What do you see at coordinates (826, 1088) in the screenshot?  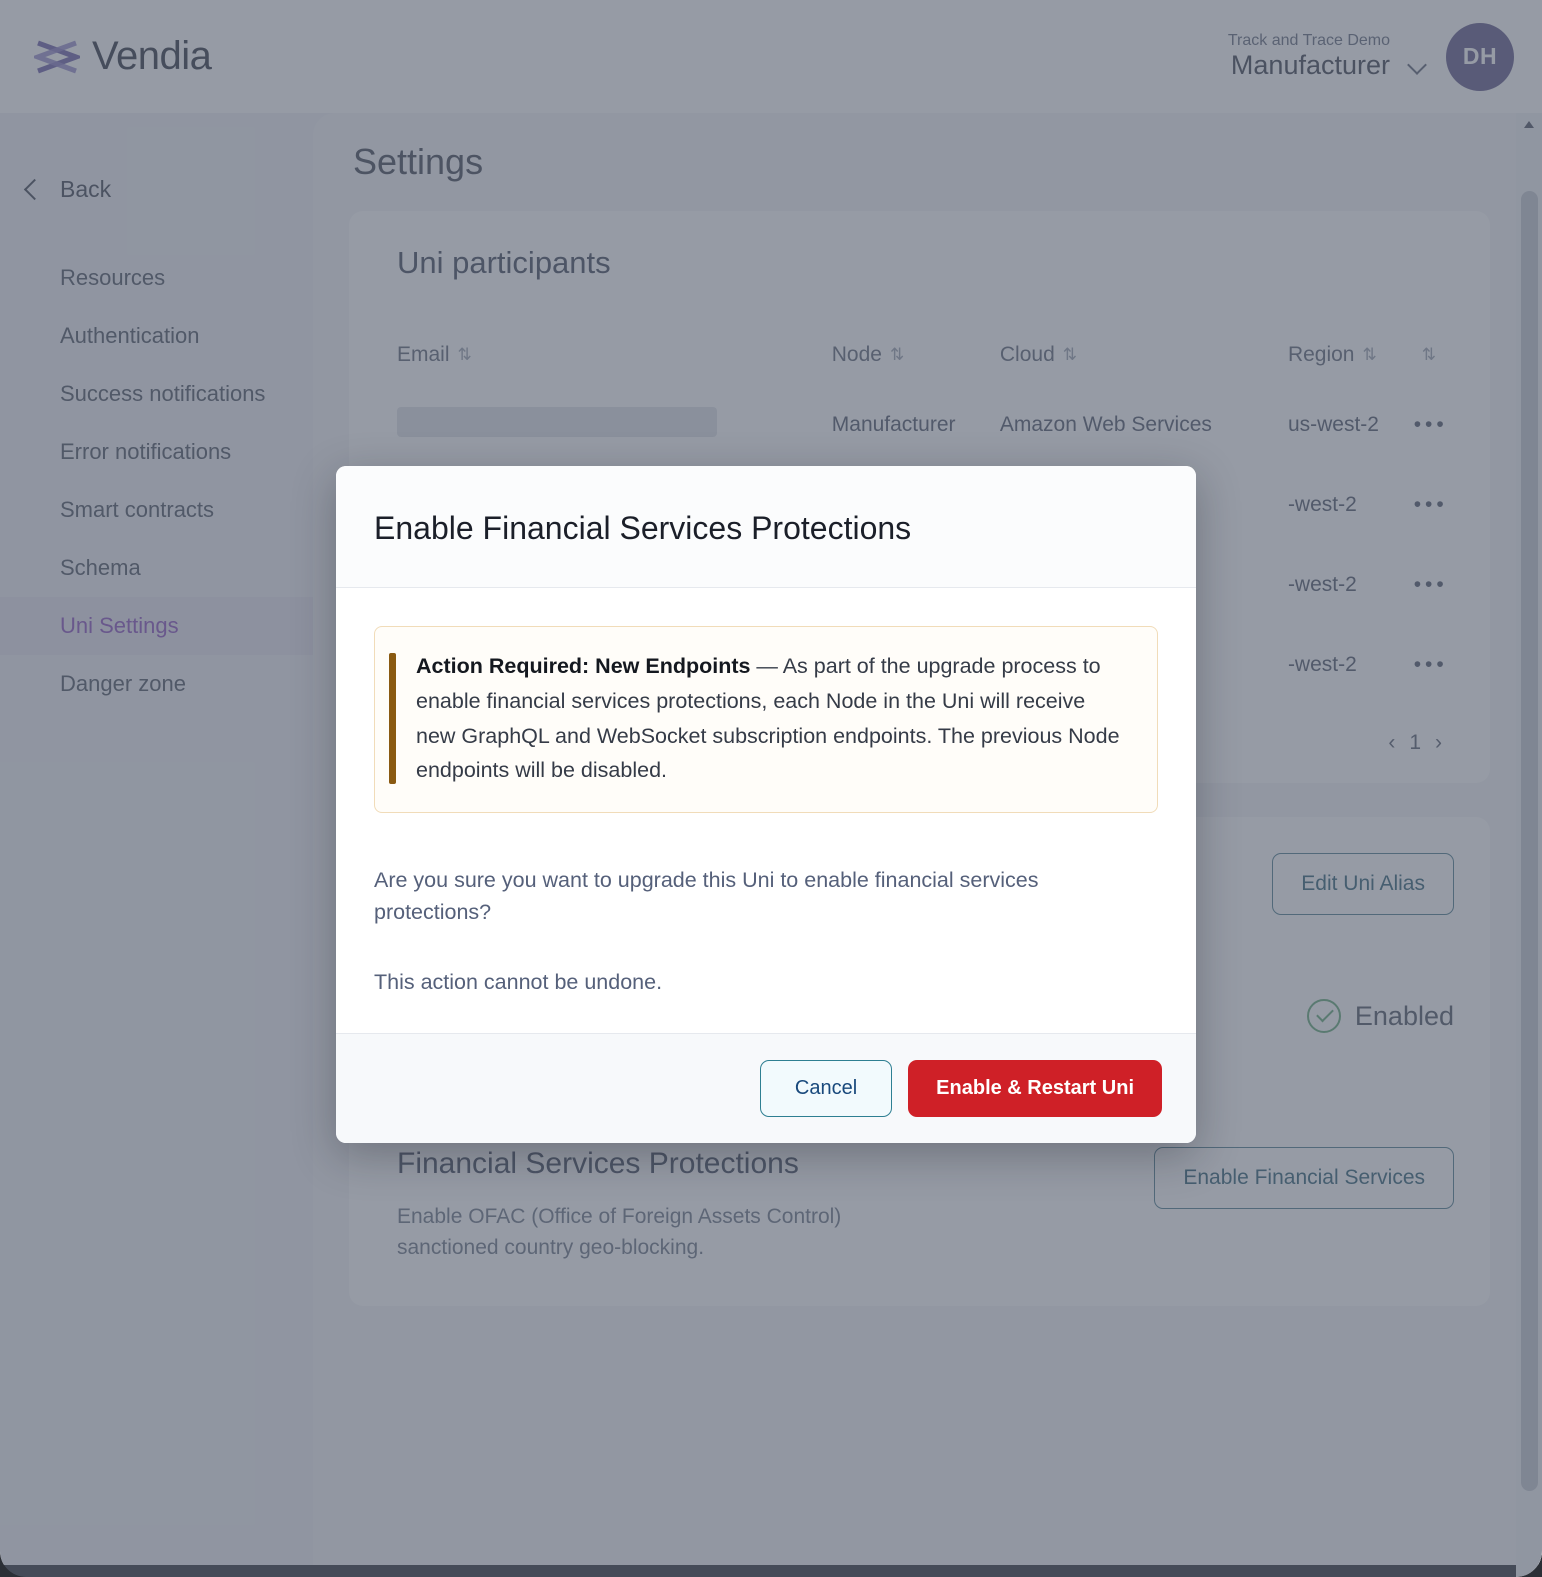 I see `cancel-button: Cancel` at bounding box center [826, 1088].